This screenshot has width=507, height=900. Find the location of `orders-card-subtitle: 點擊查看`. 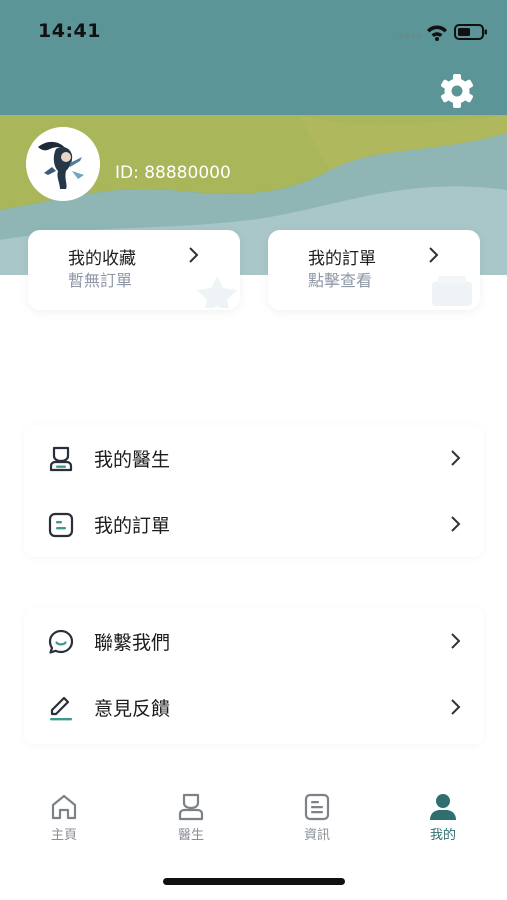

orders-card-subtitle: 點擊查看 is located at coordinates (340, 280).